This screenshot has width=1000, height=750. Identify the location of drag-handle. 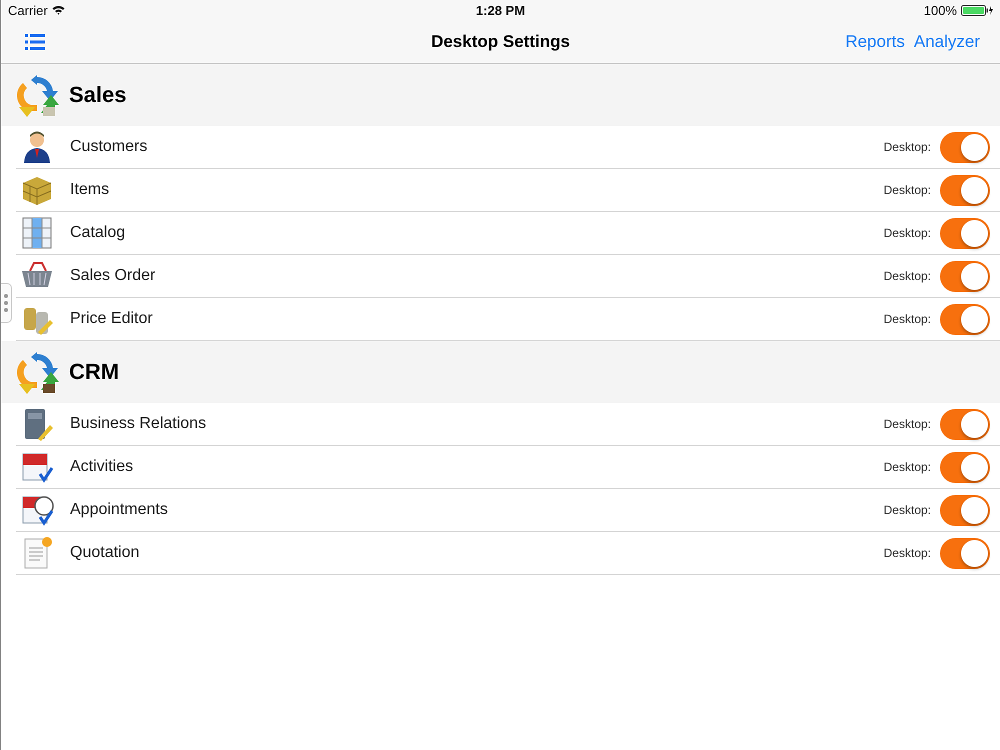
(6, 303).